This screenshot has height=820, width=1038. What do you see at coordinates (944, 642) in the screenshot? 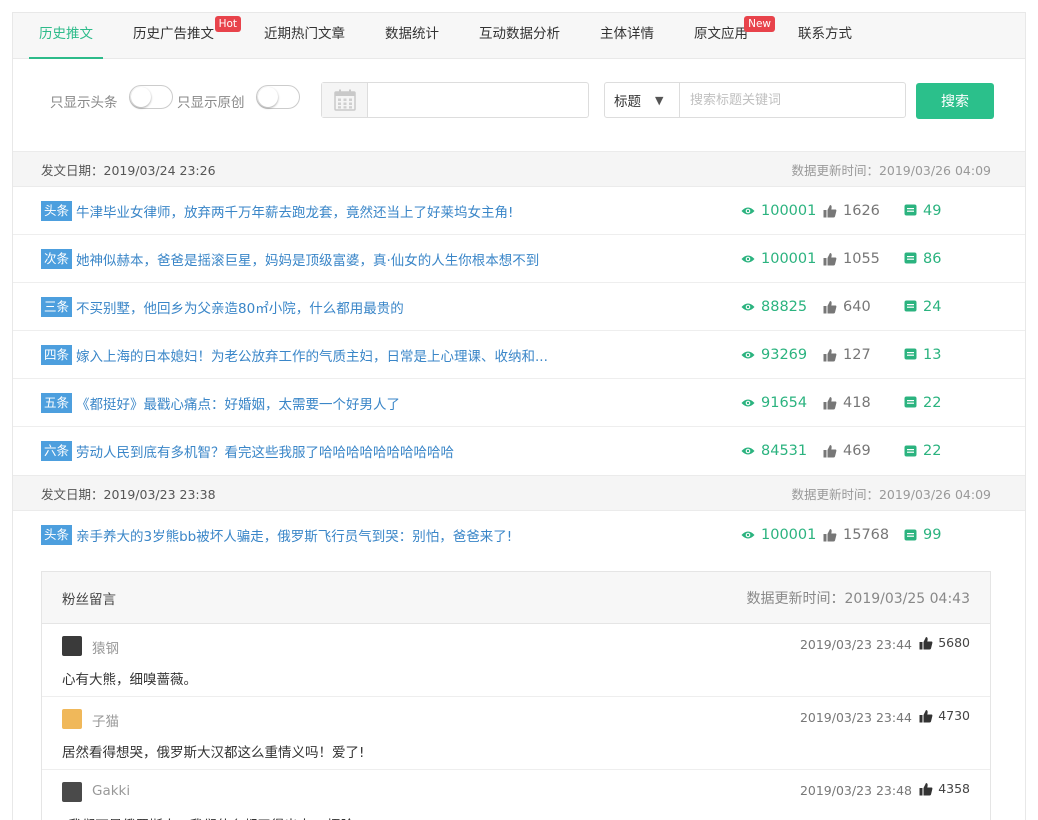
I see `comment-like-count: 5680` at bounding box center [944, 642].